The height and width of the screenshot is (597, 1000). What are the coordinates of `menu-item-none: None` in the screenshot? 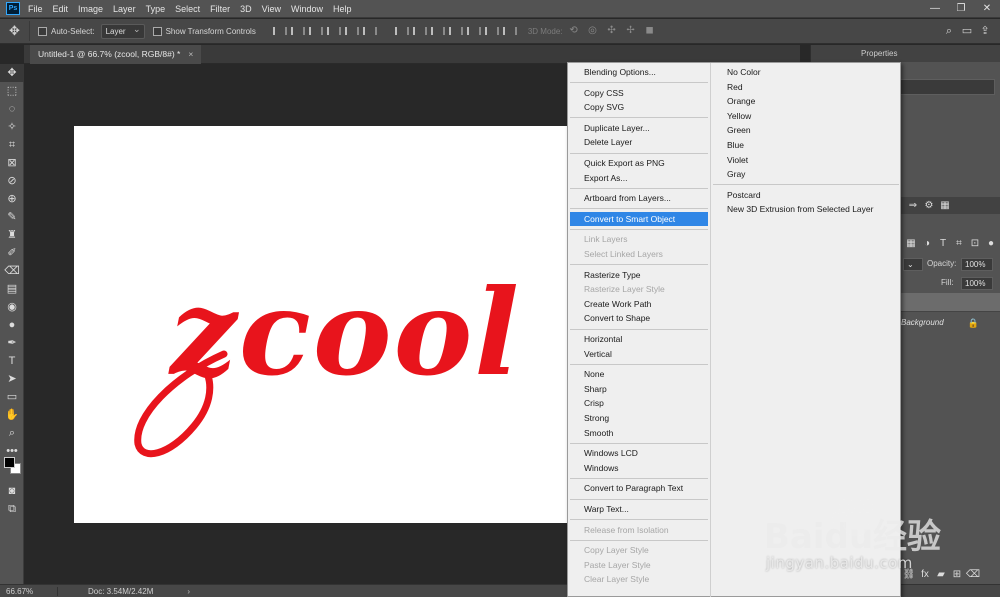 It's located at (639, 374).